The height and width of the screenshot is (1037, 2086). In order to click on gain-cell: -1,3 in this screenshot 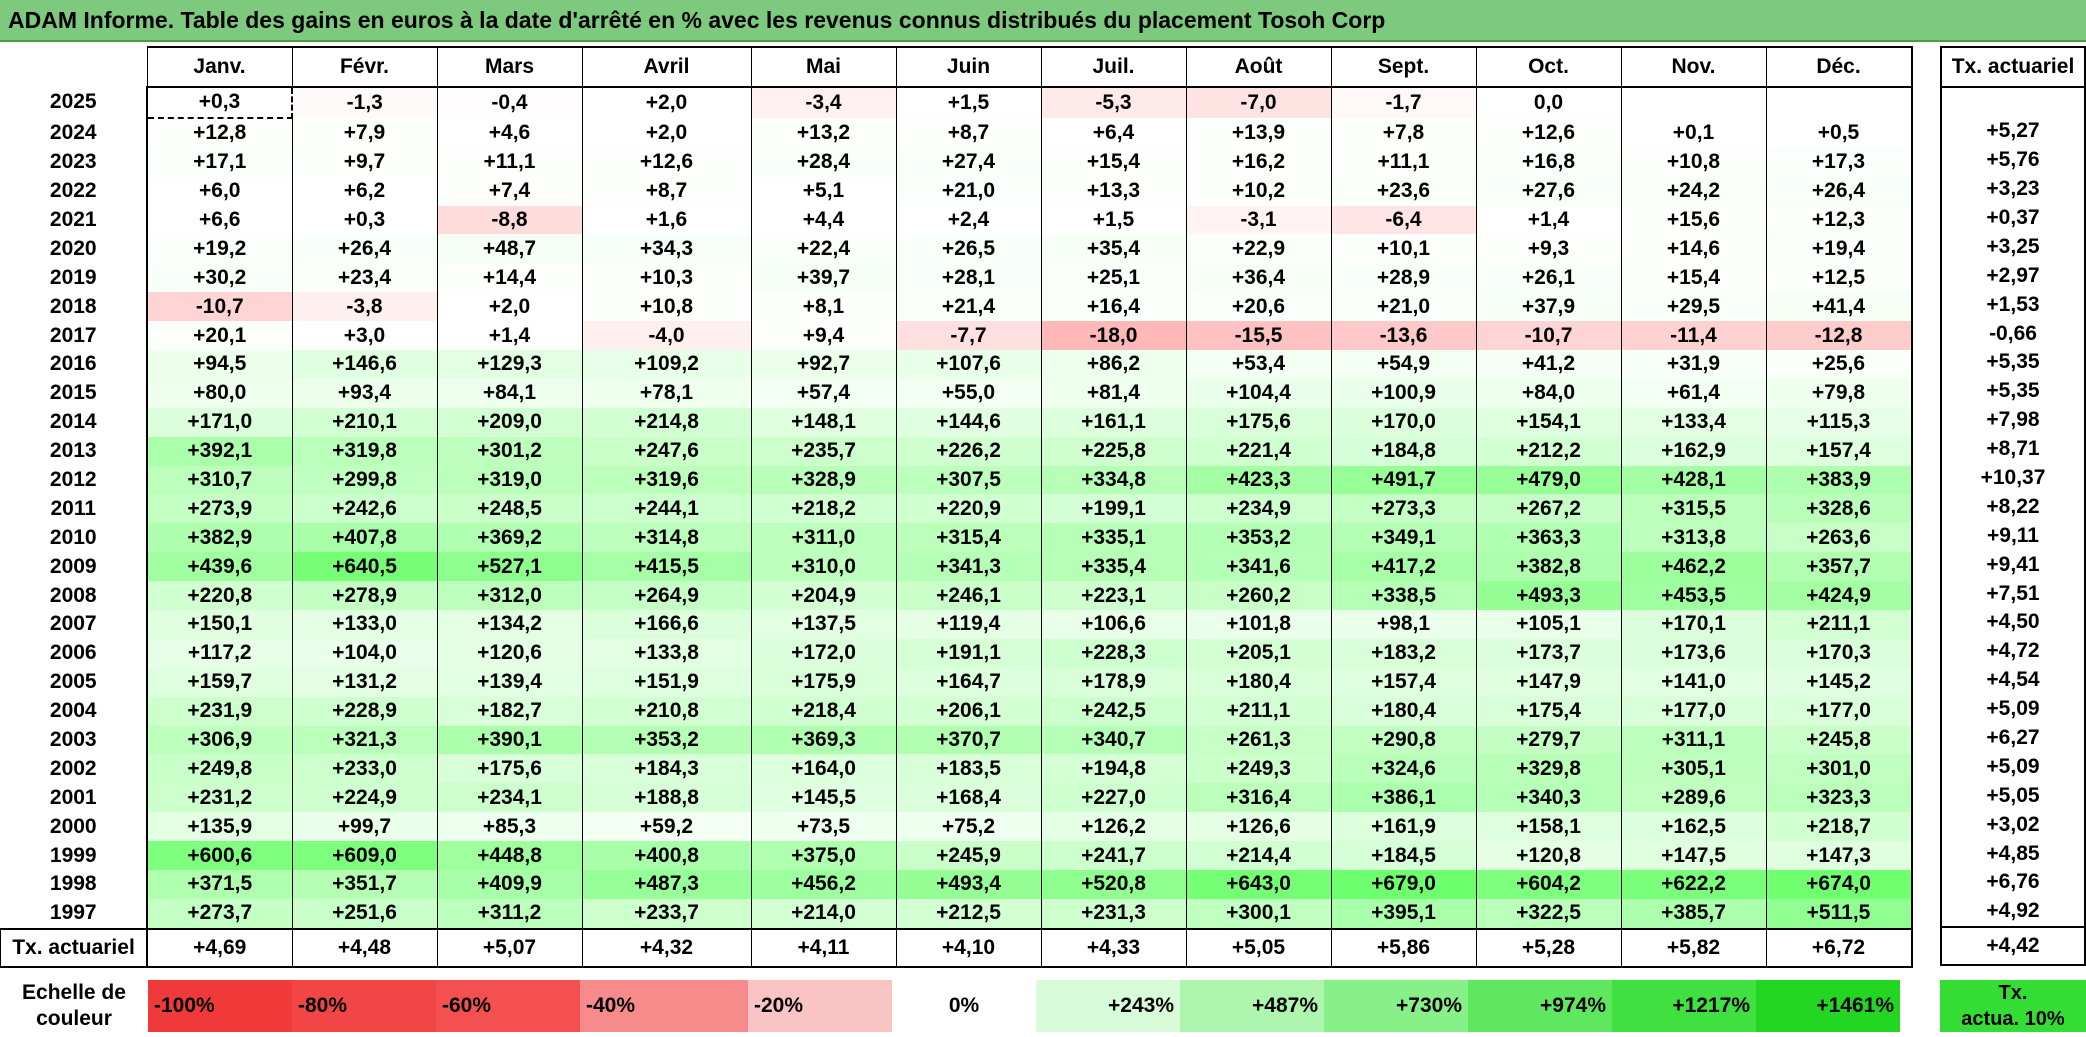, I will do `click(364, 102)`.